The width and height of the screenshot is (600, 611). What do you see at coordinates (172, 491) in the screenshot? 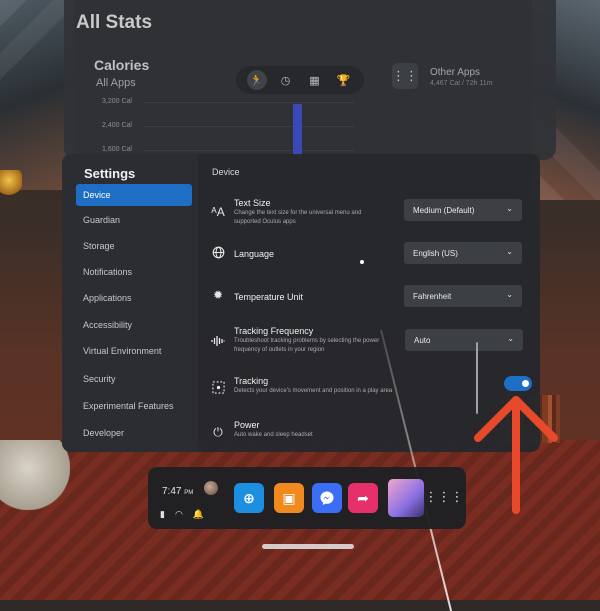
I see `clock-time: 7:47` at bounding box center [172, 491].